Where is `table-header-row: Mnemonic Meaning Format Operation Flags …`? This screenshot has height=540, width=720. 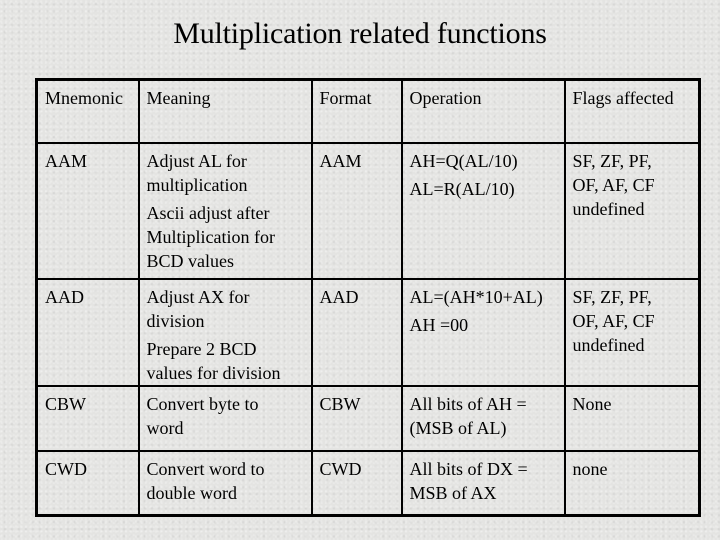 table-header-row: Mnemonic Meaning Format Operation Flags … is located at coordinates (368, 111).